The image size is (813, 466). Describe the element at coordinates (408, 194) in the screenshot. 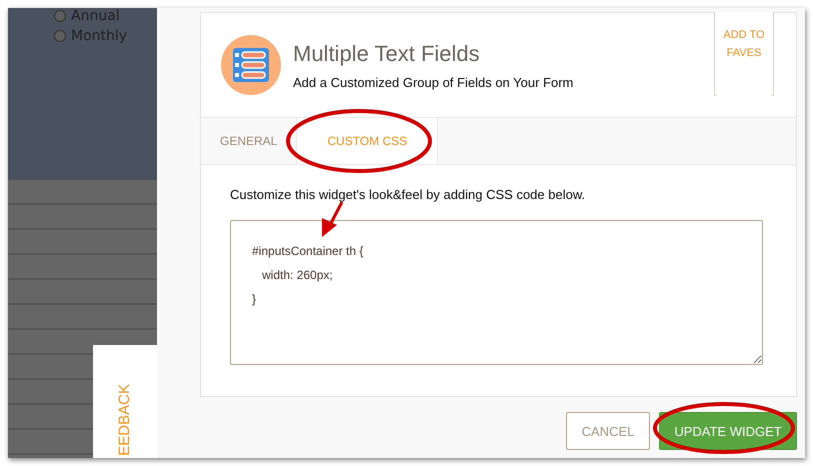

I see `description-text: Customize this widget's look&feel by adding CSS code below.` at that location.